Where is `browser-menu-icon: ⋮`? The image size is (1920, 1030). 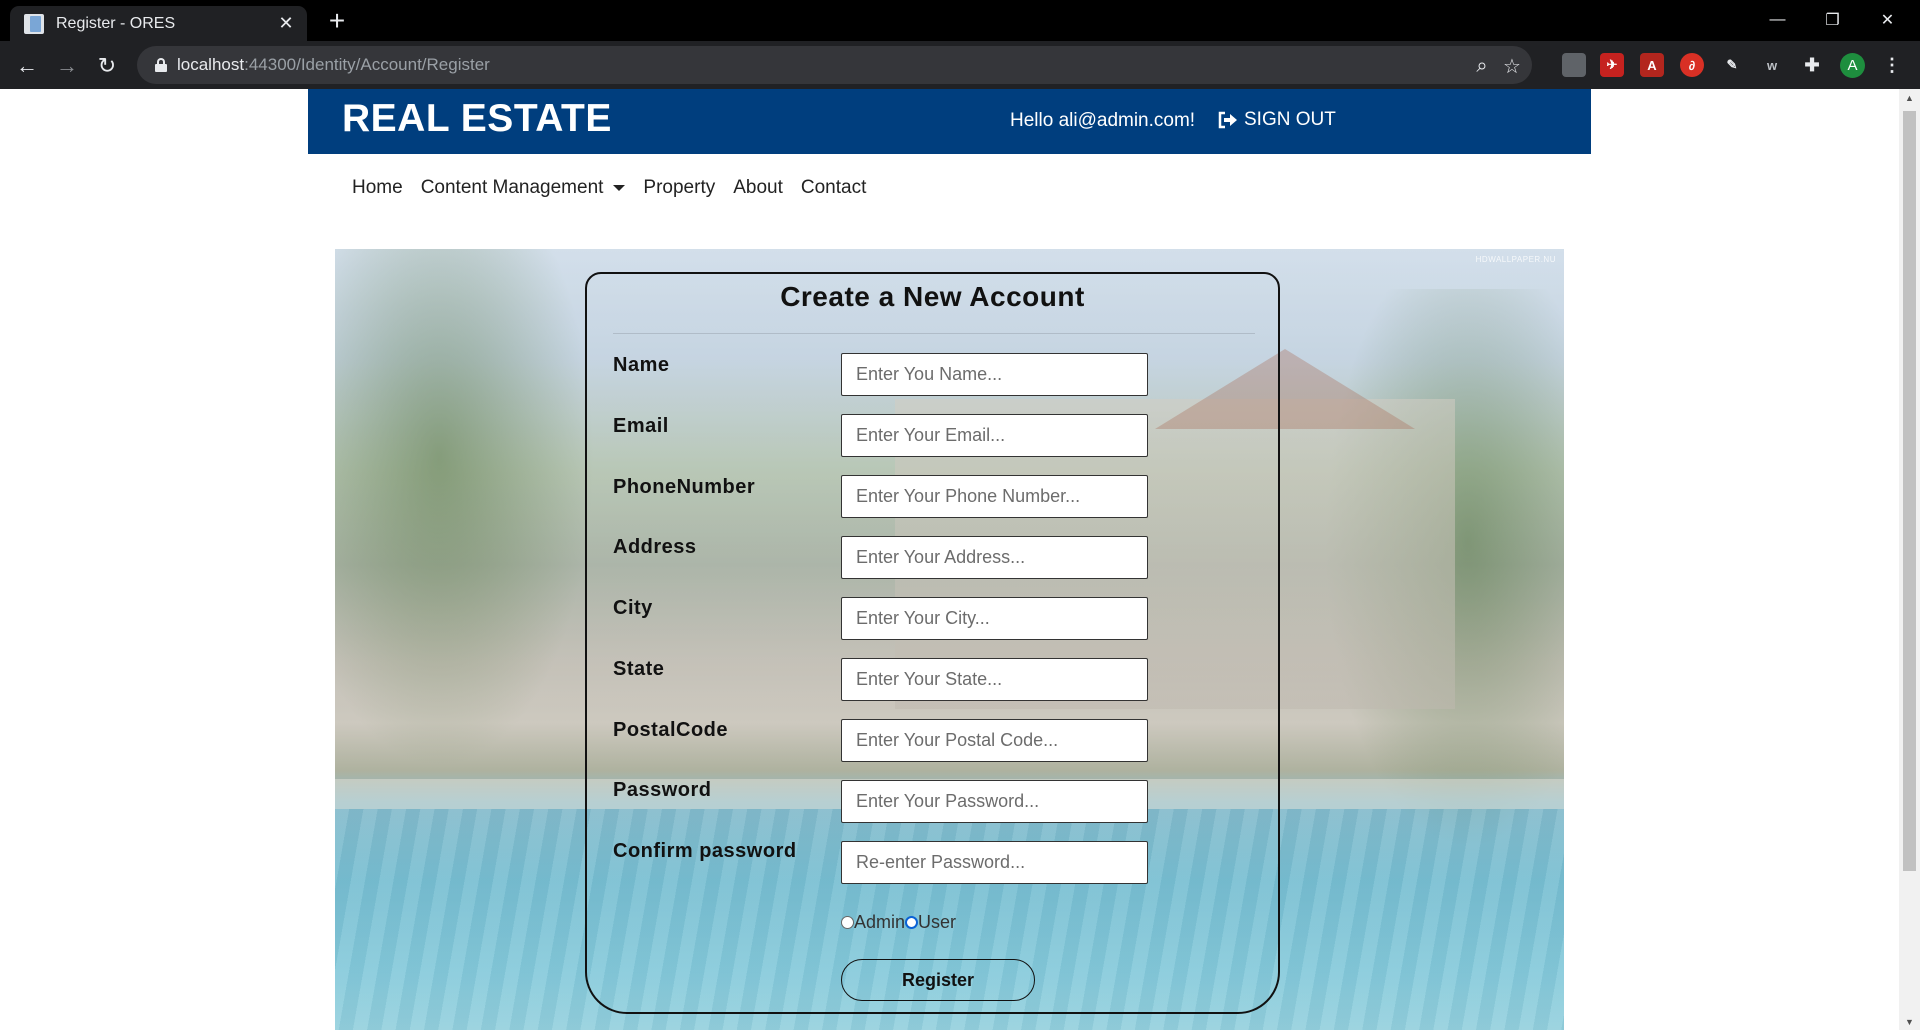 browser-menu-icon: ⋮ is located at coordinates (1892, 65).